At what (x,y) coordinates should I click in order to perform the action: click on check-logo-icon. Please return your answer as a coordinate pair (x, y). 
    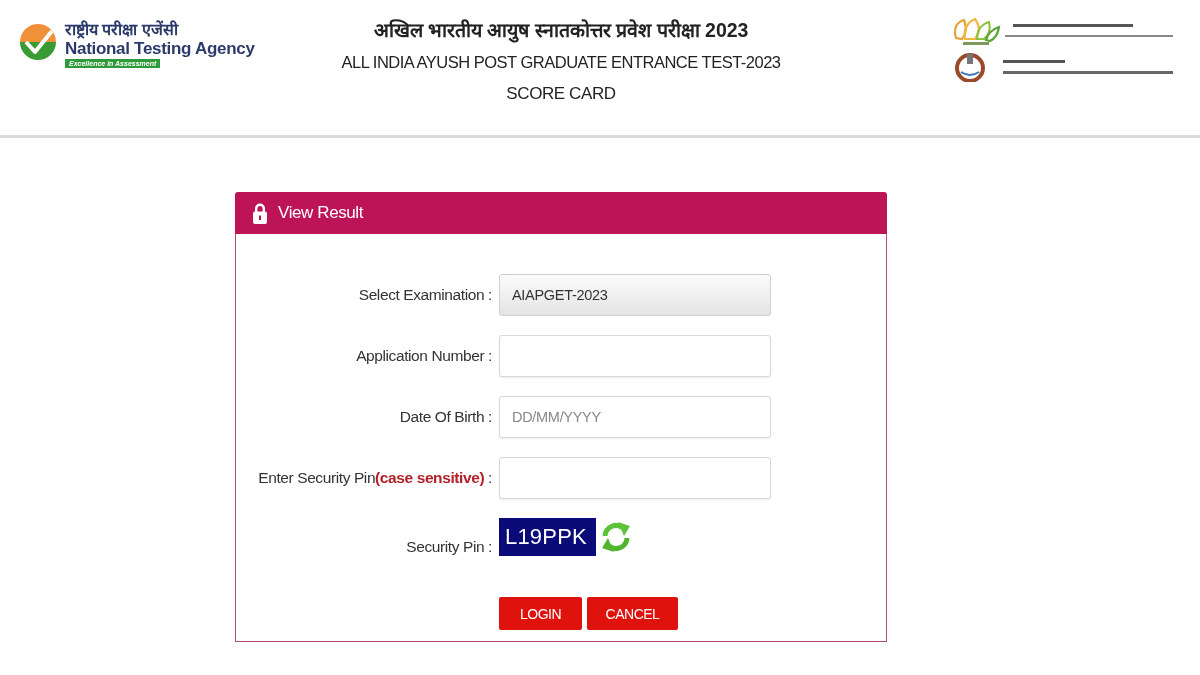
    Looking at the image, I should click on (38, 42).